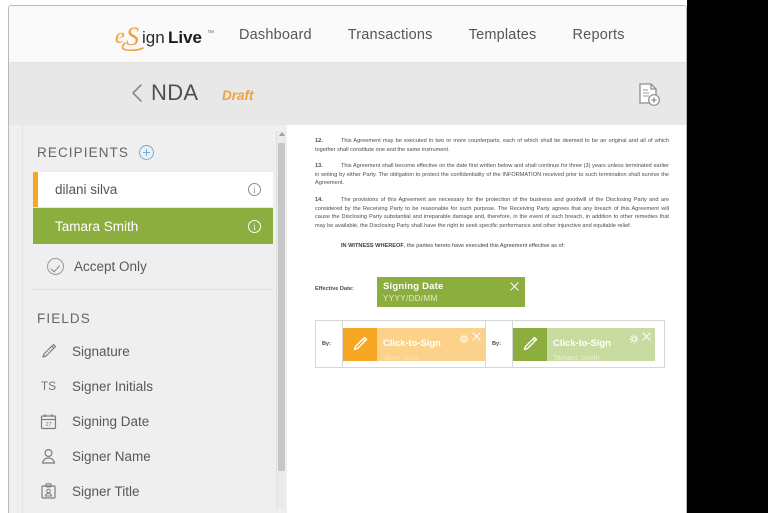  Describe the element at coordinates (155, 456) in the screenshot. I see `field-item-signer-name: Signer Name` at that location.